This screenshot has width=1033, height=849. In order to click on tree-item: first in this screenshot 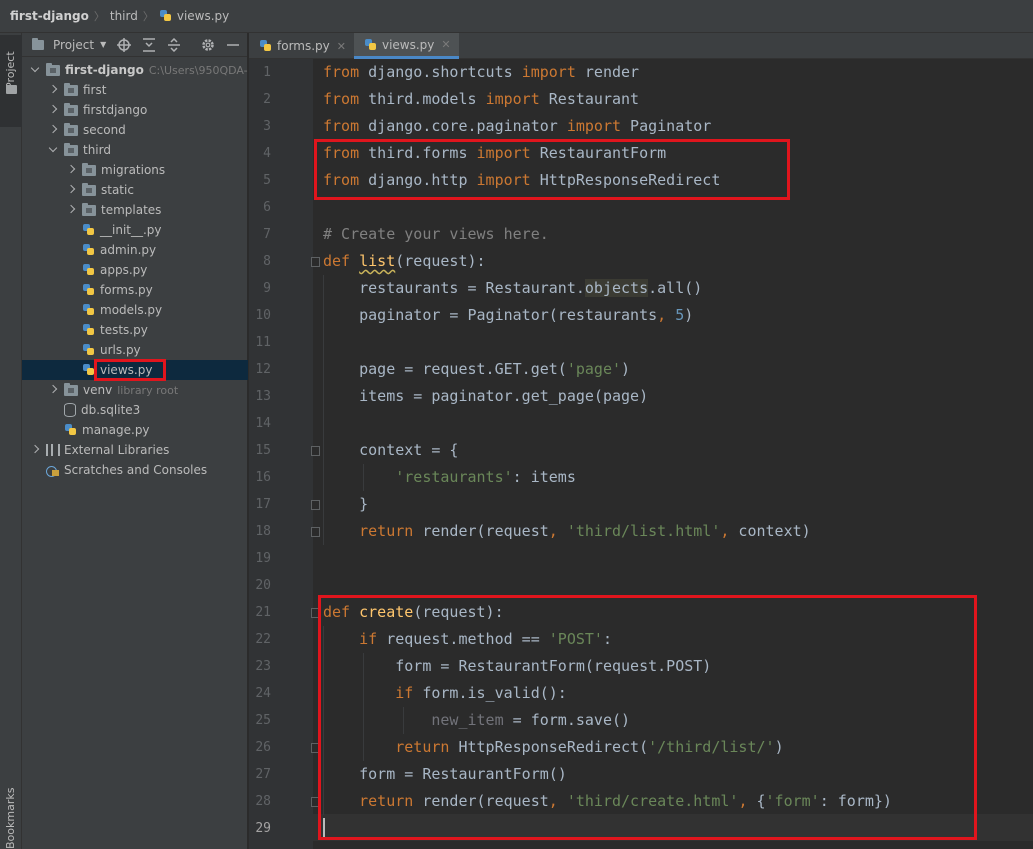, I will do `click(135, 90)`.